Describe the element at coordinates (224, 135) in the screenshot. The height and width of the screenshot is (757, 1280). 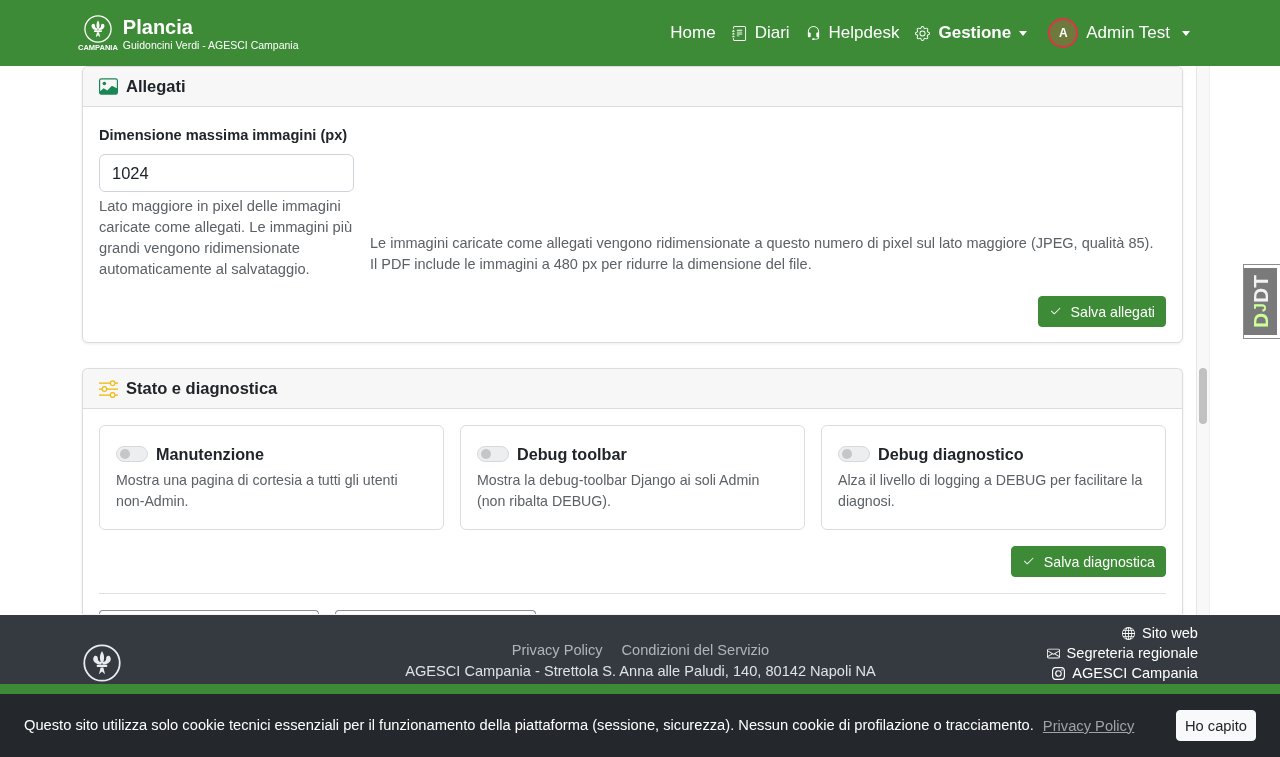
I see `field-label: Dimensione massima immagini (px)` at that location.